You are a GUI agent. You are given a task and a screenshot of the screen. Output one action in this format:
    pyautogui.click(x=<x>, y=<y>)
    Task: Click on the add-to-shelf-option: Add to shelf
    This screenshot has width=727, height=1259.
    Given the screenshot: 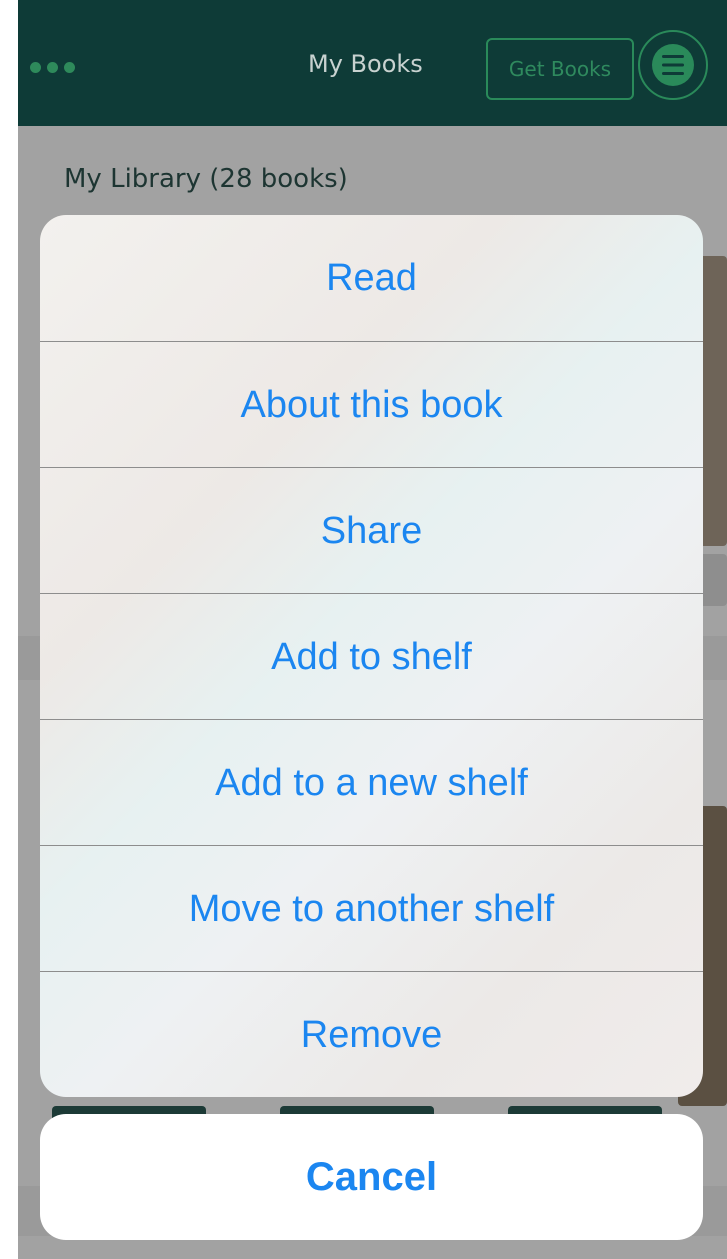 What is the action you would take?
    pyautogui.click(x=371, y=657)
    